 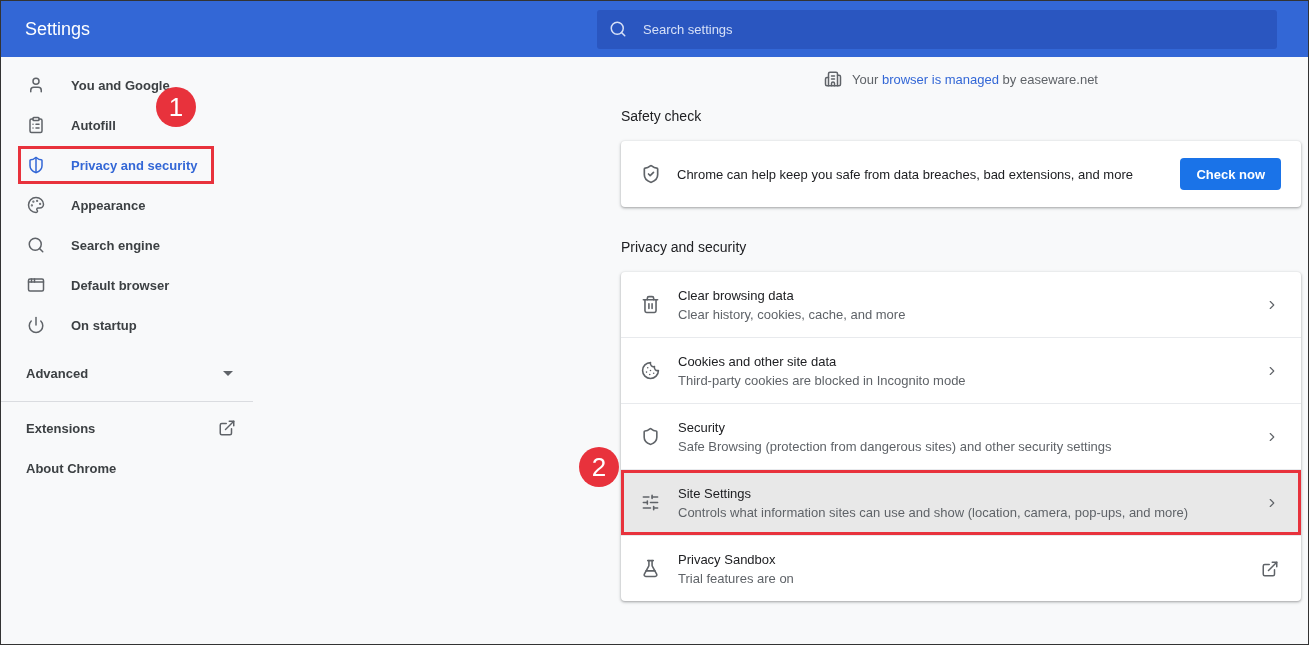 I want to click on cookie-icon, so click(x=650, y=370).